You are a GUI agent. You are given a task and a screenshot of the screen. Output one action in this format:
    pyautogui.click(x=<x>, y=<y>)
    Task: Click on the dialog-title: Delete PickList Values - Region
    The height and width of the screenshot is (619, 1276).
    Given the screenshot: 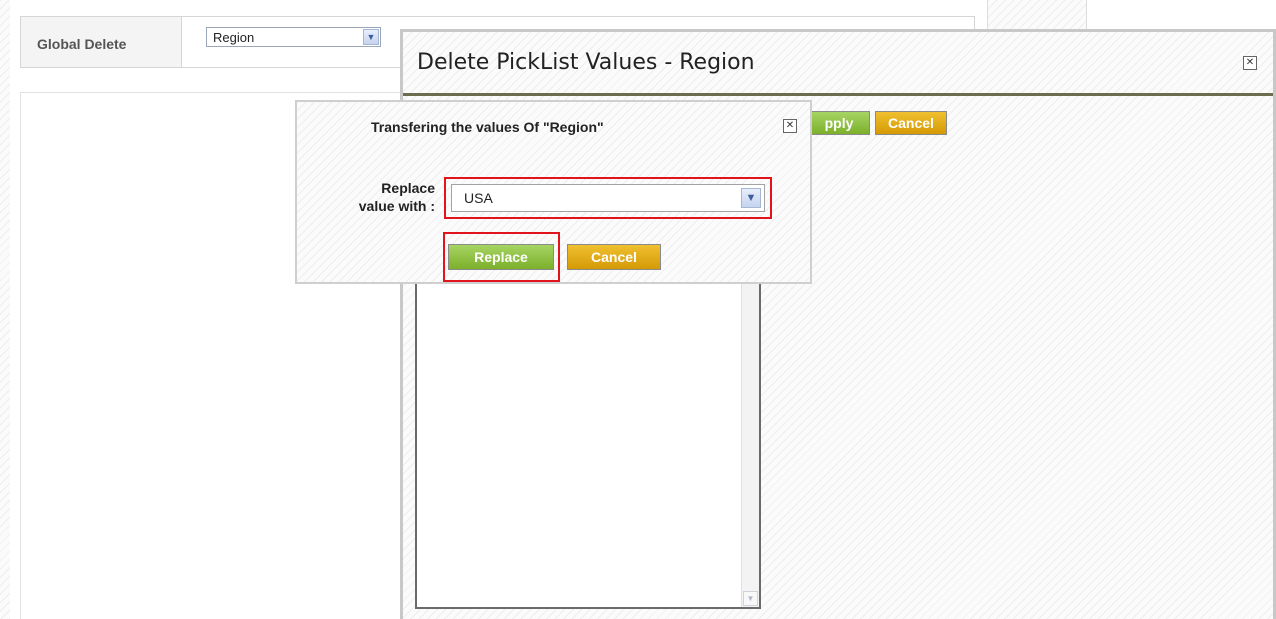 What is the action you would take?
    pyautogui.click(x=586, y=62)
    